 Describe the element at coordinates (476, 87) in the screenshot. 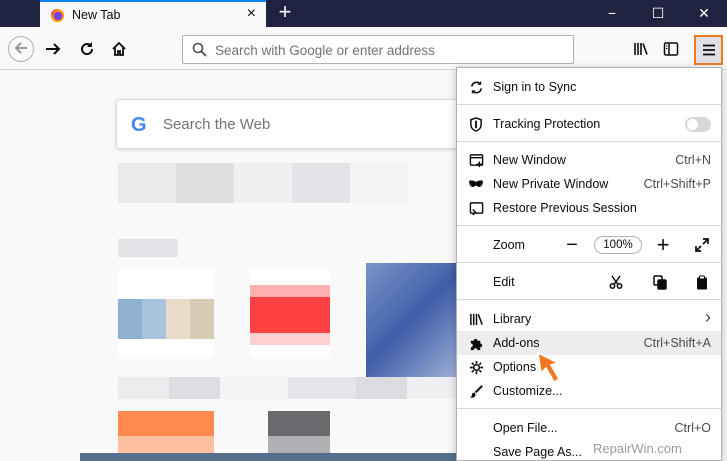

I see `sync-icon` at that location.